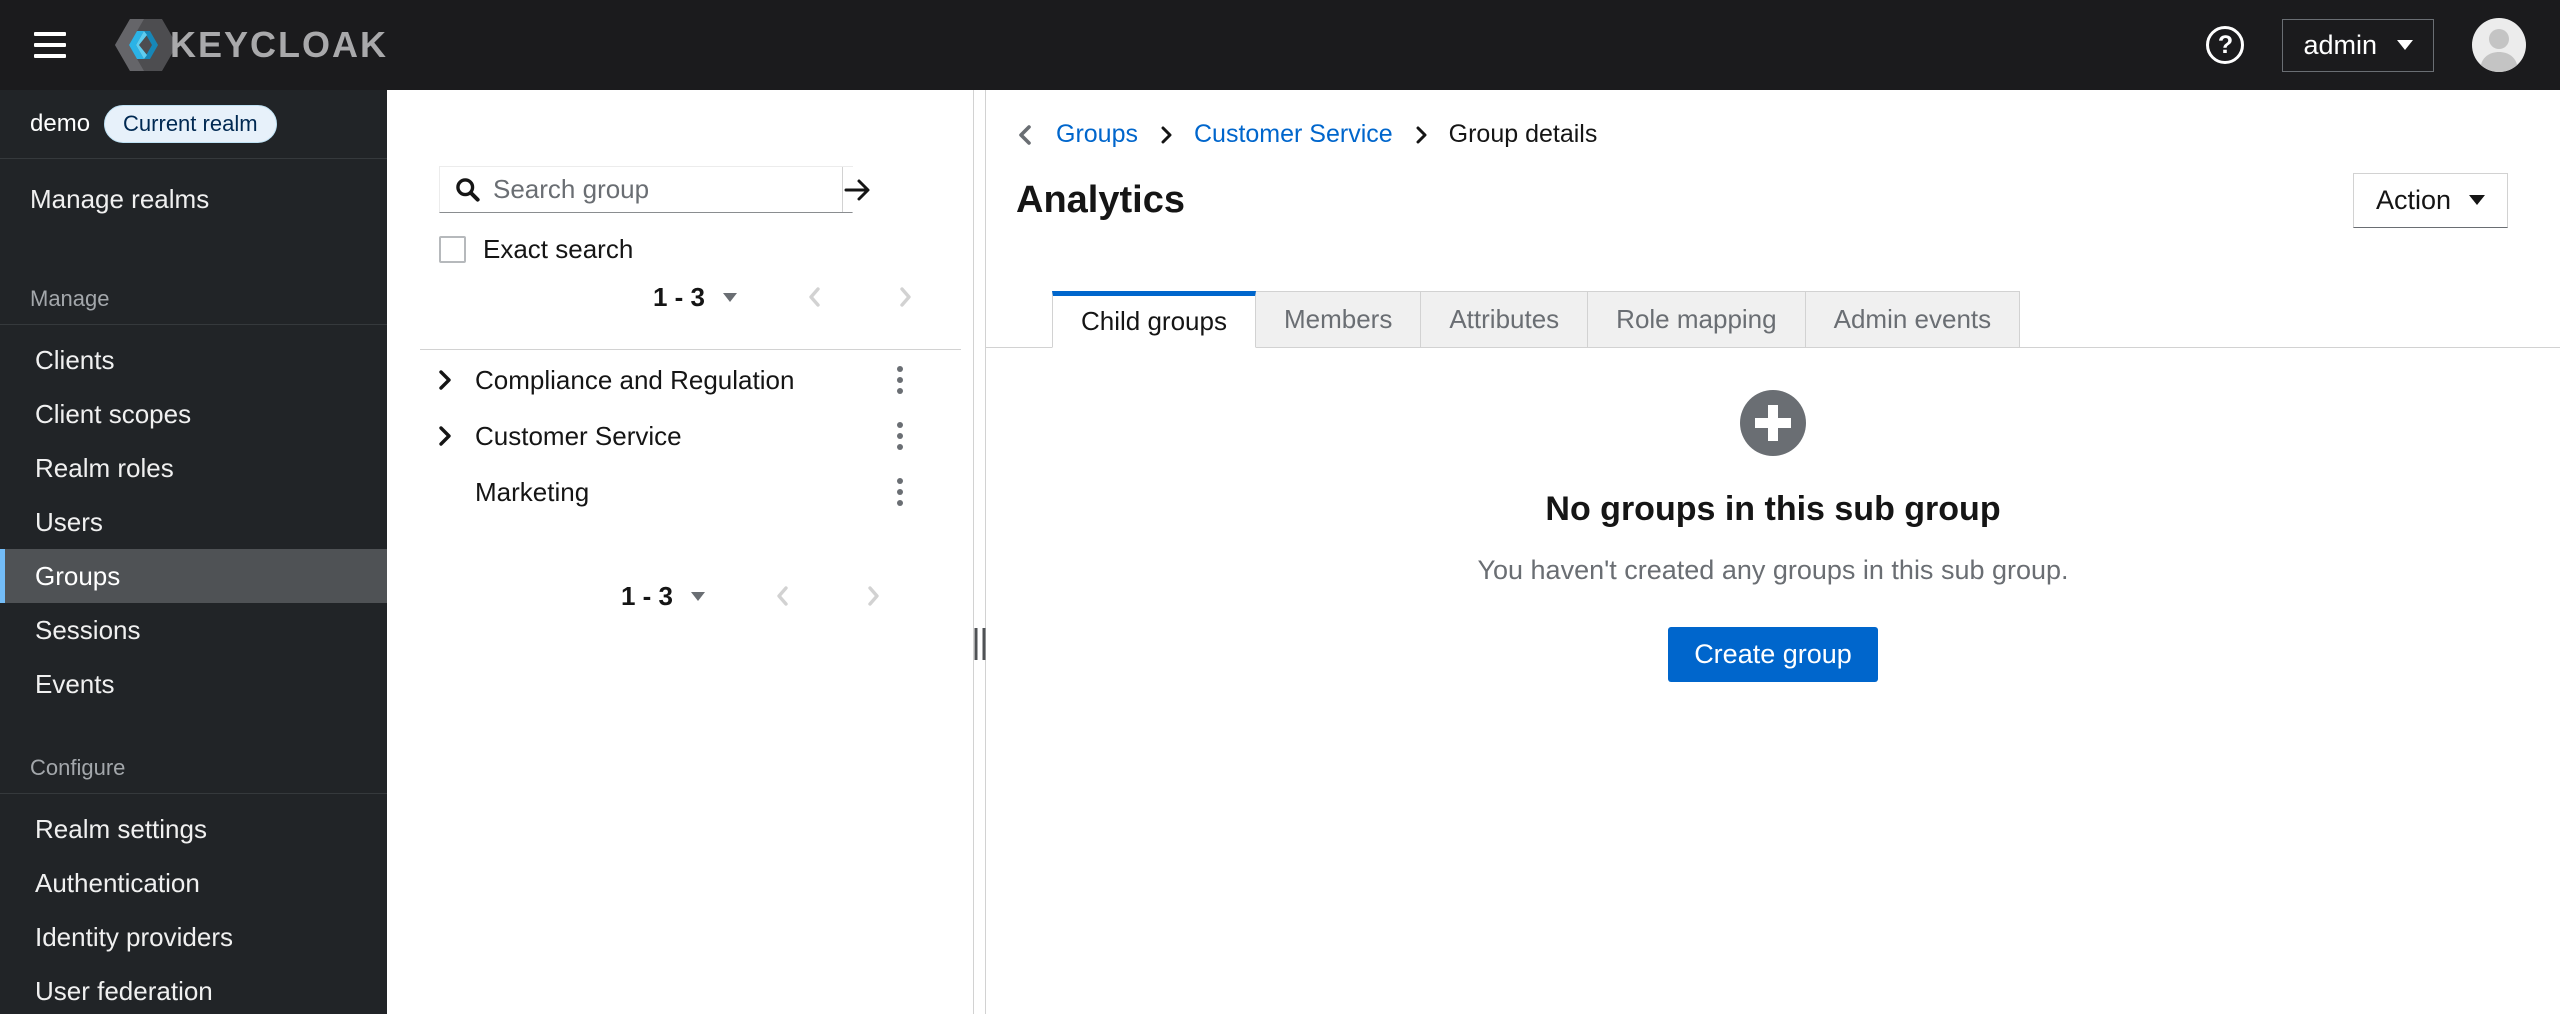 Image resolution: width=2560 pixels, height=1014 pixels. I want to click on person-icon, so click(2499, 50).